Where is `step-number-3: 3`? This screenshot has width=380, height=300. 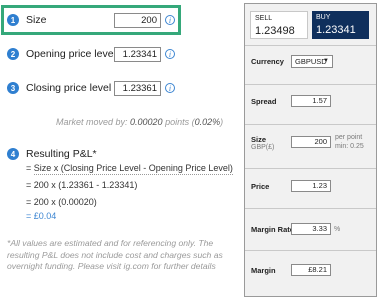 step-number-3: 3 is located at coordinates (13, 88).